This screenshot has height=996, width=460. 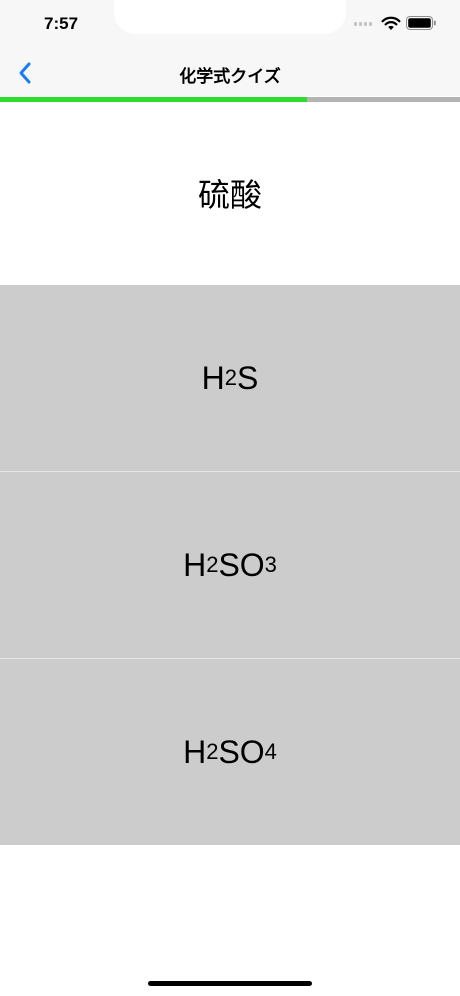 I want to click on home-indicator, so click(x=230, y=983).